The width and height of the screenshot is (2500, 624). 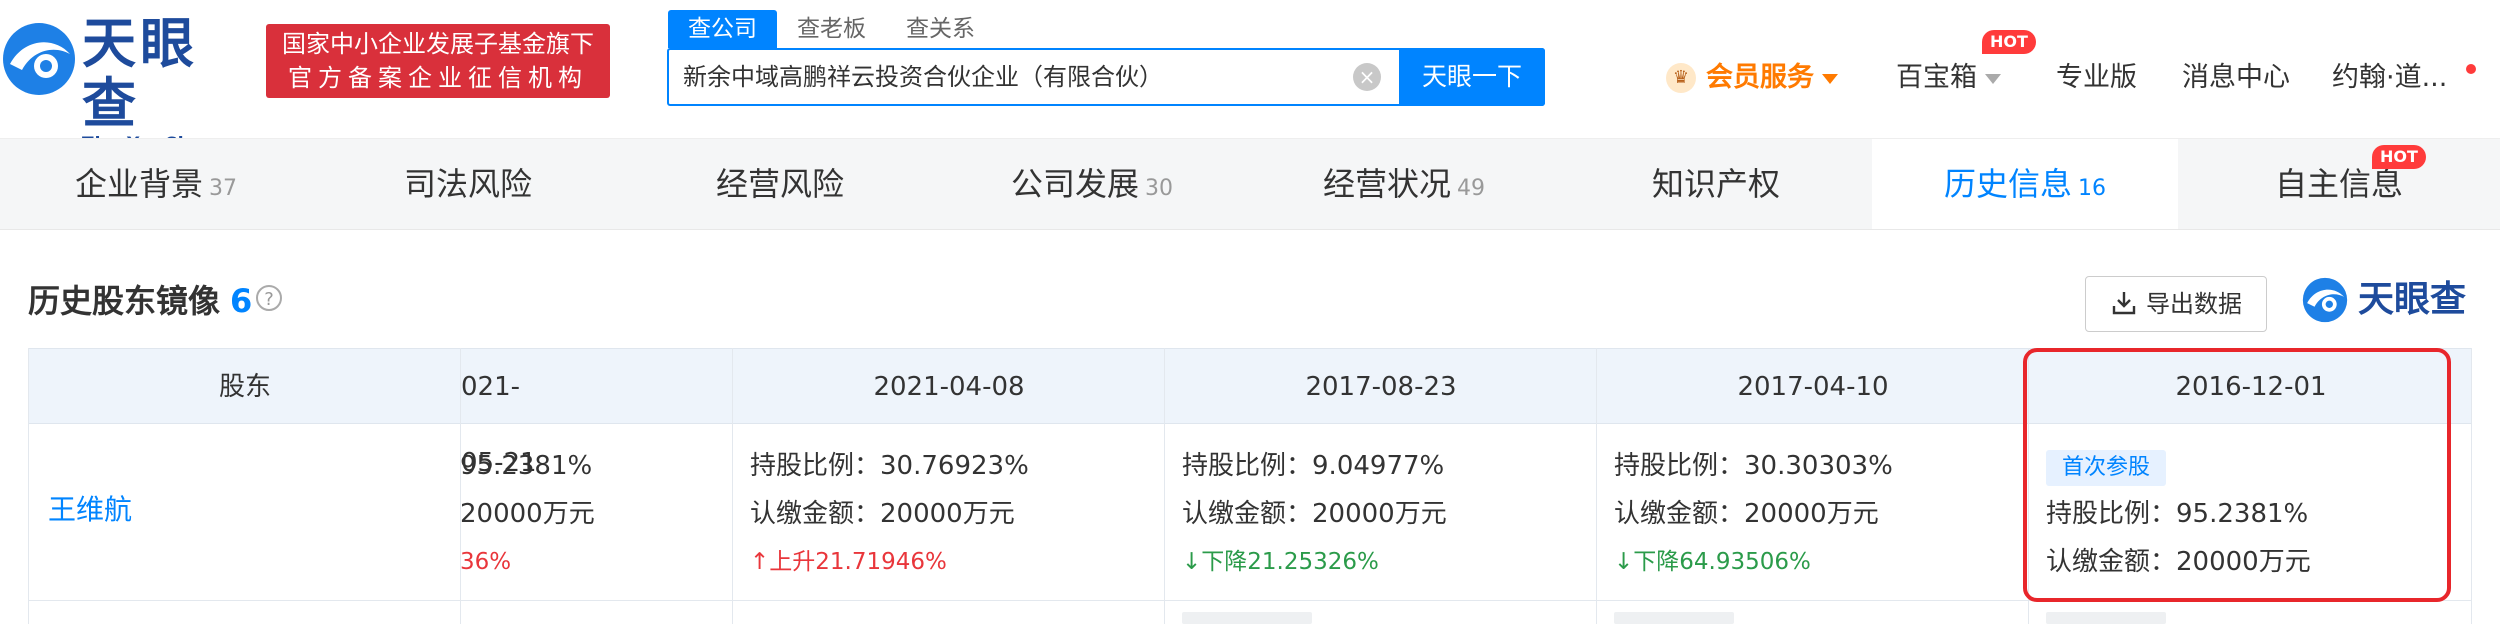 I want to click on section-count: 6, so click(x=241, y=301).